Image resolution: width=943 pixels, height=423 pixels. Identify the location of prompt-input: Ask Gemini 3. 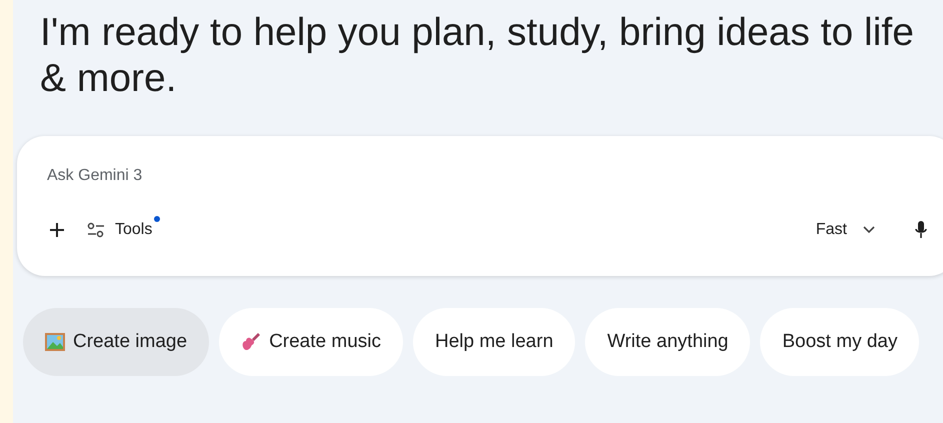
(347, 176).